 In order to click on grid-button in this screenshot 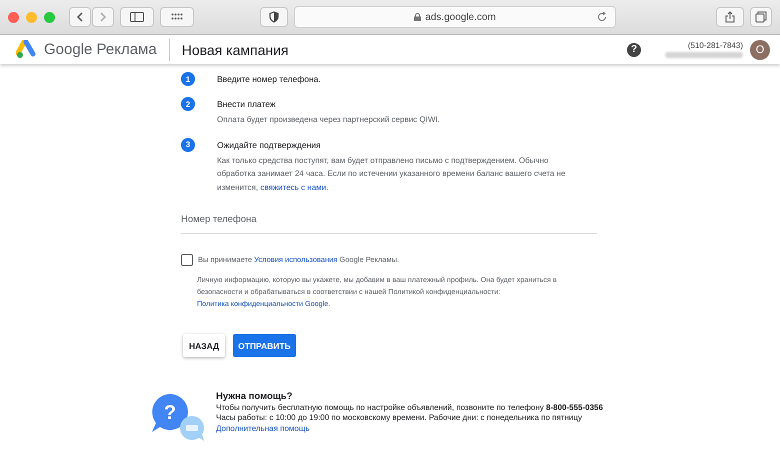, I will do `click(177, 17)`.